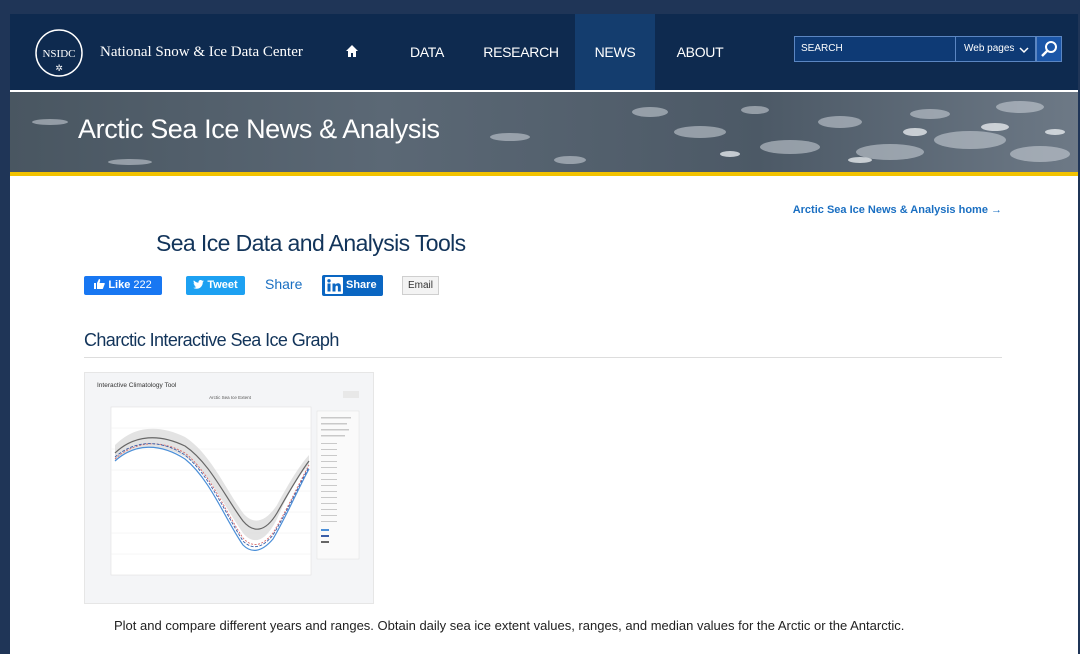 The image size is (1080, 654). What do you see at coordinates (201, 52) in the screenshot?
I see `site-name: National Snow & Ice Data Center` at bounding box center [201, 52].